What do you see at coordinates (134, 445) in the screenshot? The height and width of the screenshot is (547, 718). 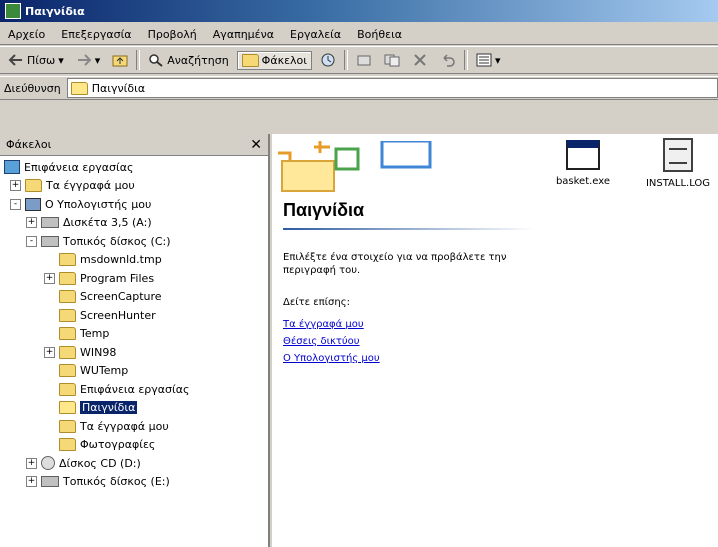 I see `tree-item-photos: Φωτογραφίες` at bounding box center [134, 445].